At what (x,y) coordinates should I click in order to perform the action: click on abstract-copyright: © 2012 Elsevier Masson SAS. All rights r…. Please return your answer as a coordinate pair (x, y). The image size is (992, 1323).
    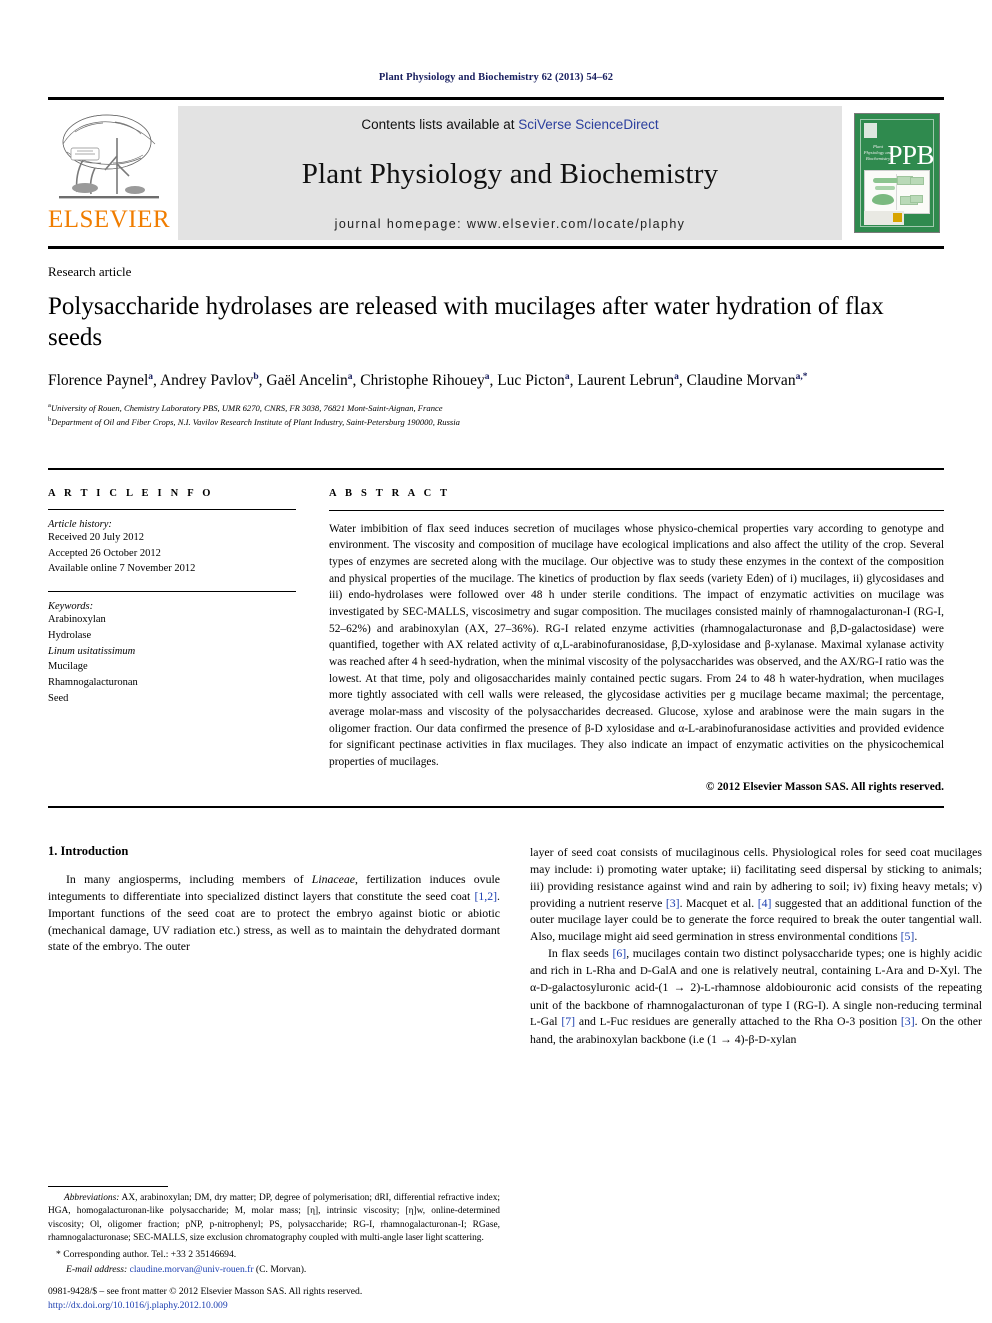
    Looking at the image, I should click on (824, 787).